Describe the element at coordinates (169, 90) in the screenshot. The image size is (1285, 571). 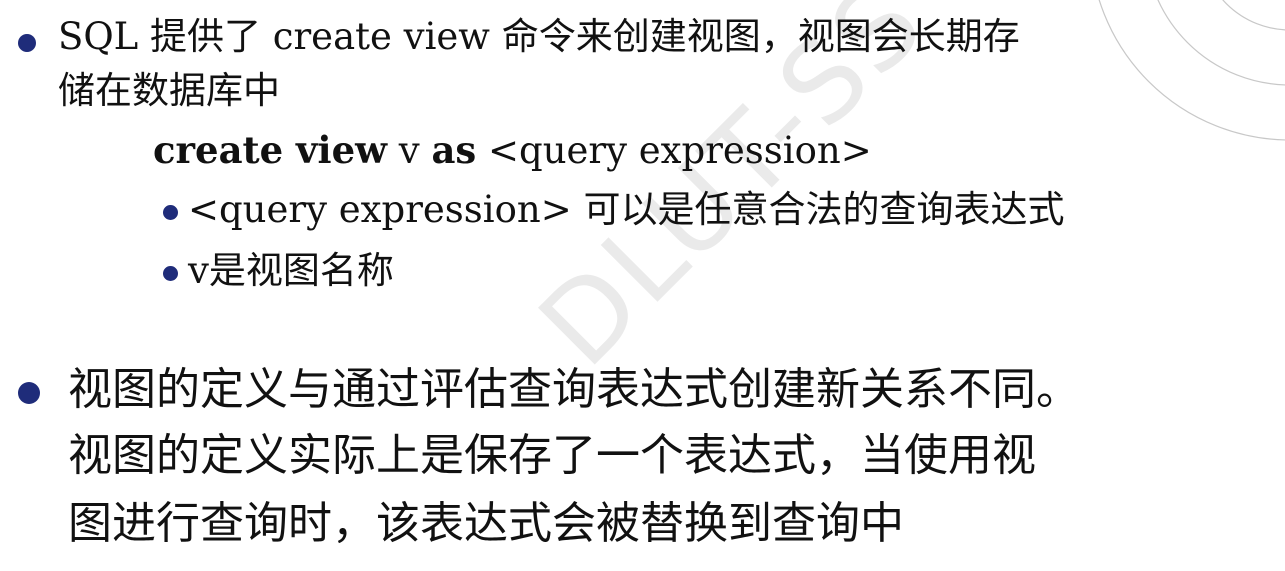
I see `bullet-1-line-2: 储在数据库中` at that location.